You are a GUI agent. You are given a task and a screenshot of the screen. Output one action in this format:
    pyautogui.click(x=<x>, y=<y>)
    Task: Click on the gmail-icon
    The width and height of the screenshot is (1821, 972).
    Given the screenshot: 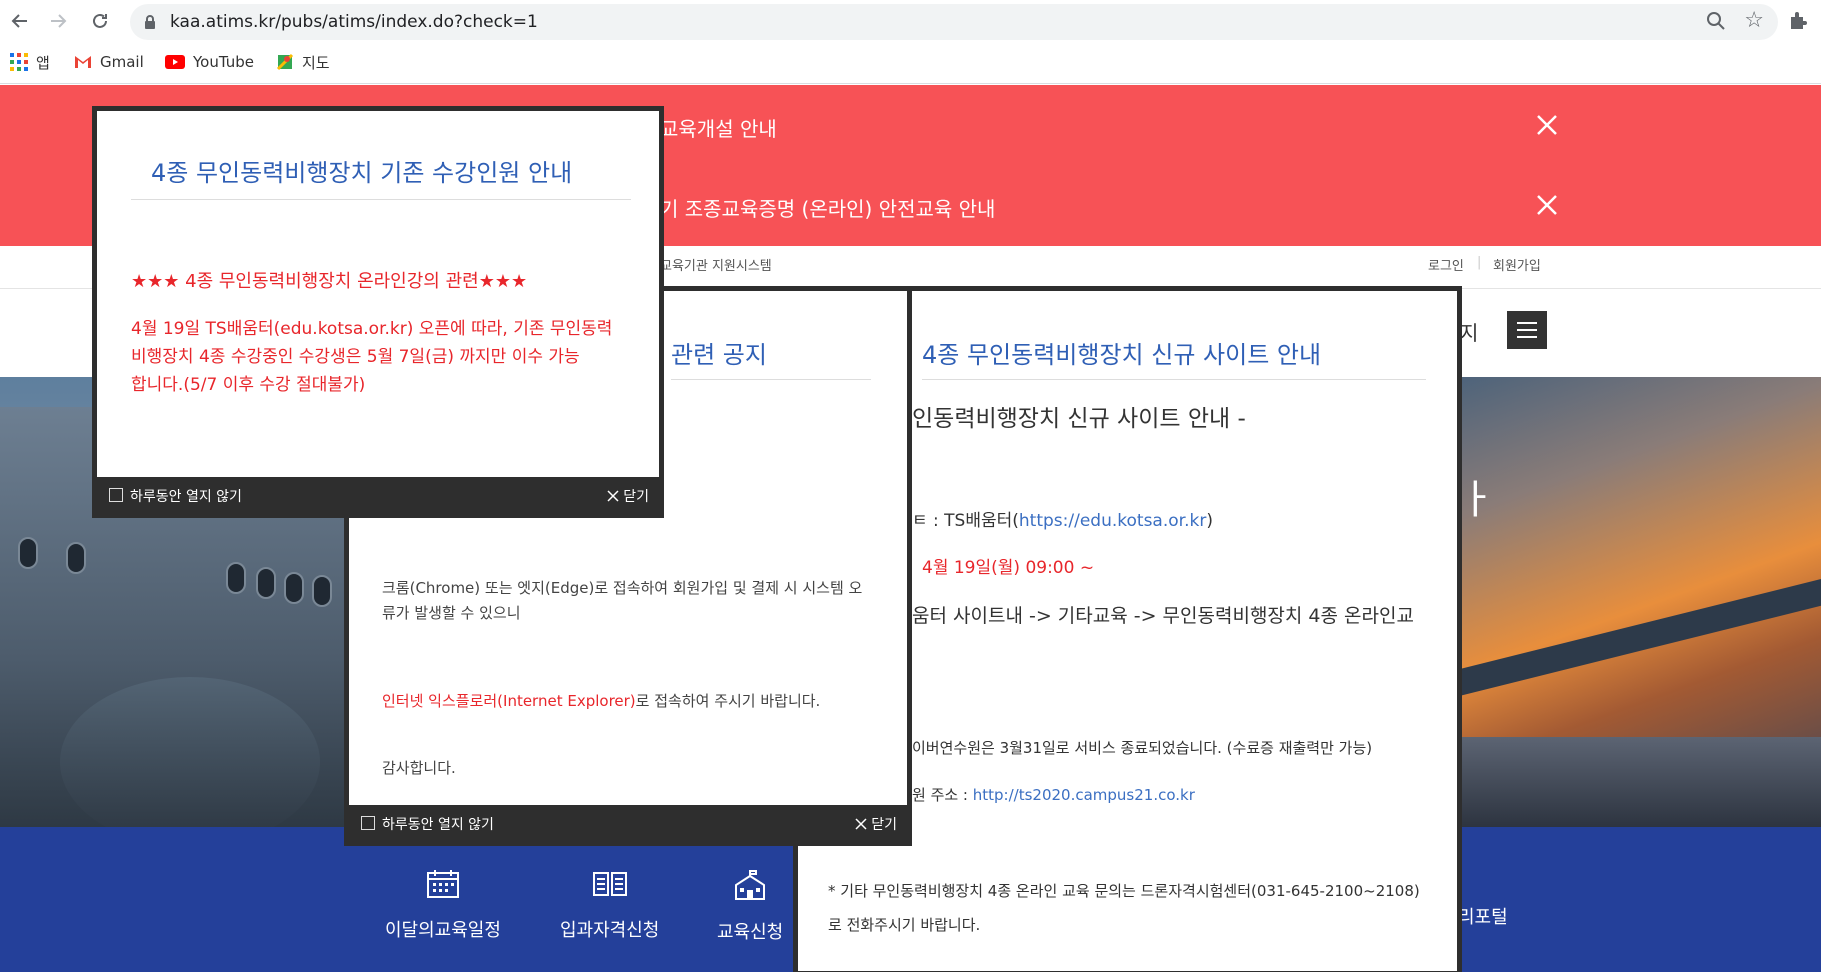 What is the action you would take?
    pyautogui.click(x=83, y=62)
    